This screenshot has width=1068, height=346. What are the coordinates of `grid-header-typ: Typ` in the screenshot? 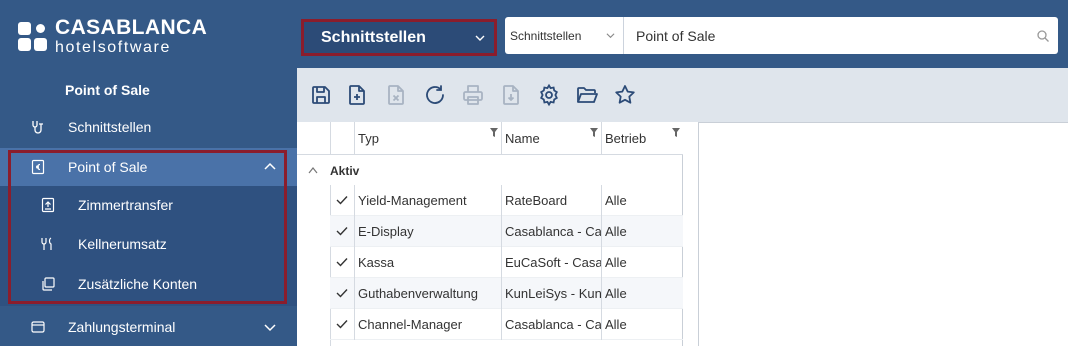 It's located at (427, 138).